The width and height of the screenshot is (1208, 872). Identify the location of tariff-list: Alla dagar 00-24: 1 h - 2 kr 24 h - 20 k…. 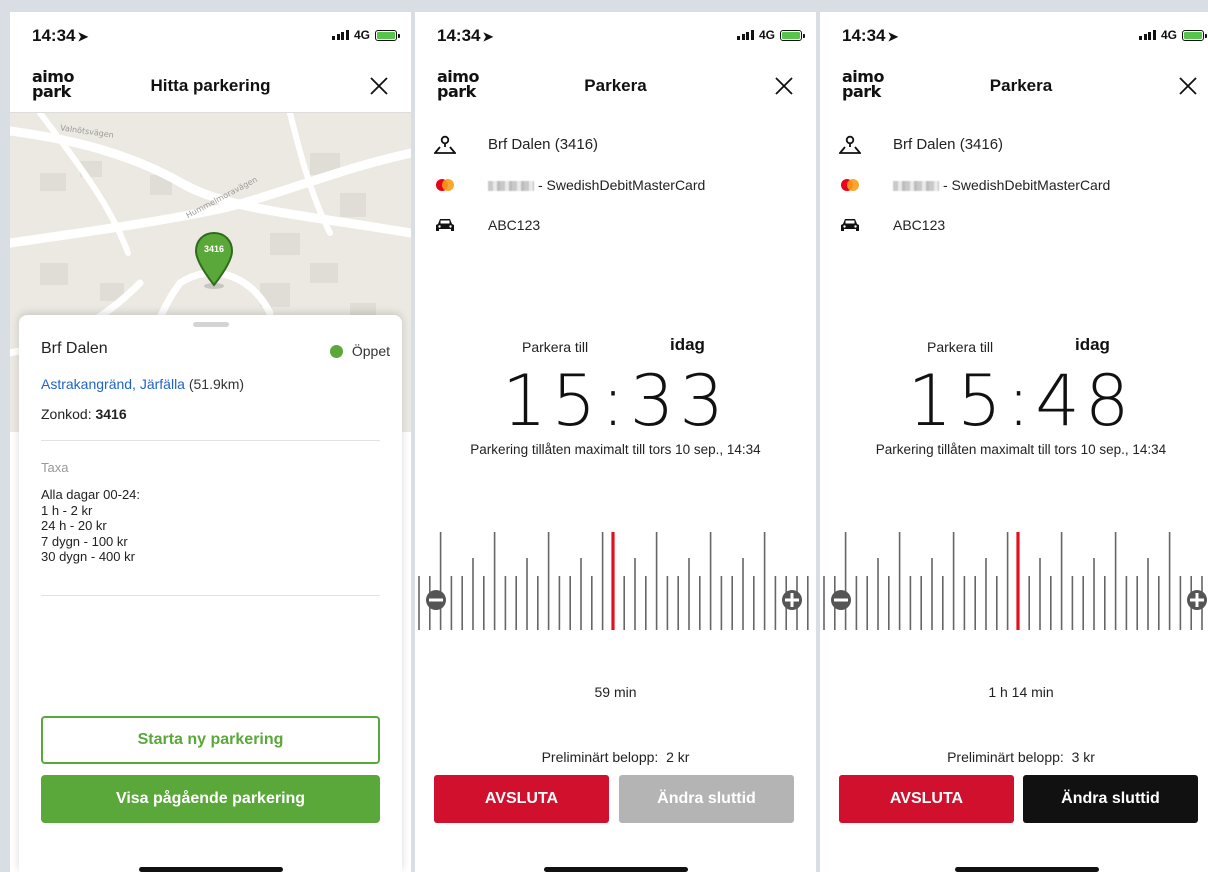
(91, 525).